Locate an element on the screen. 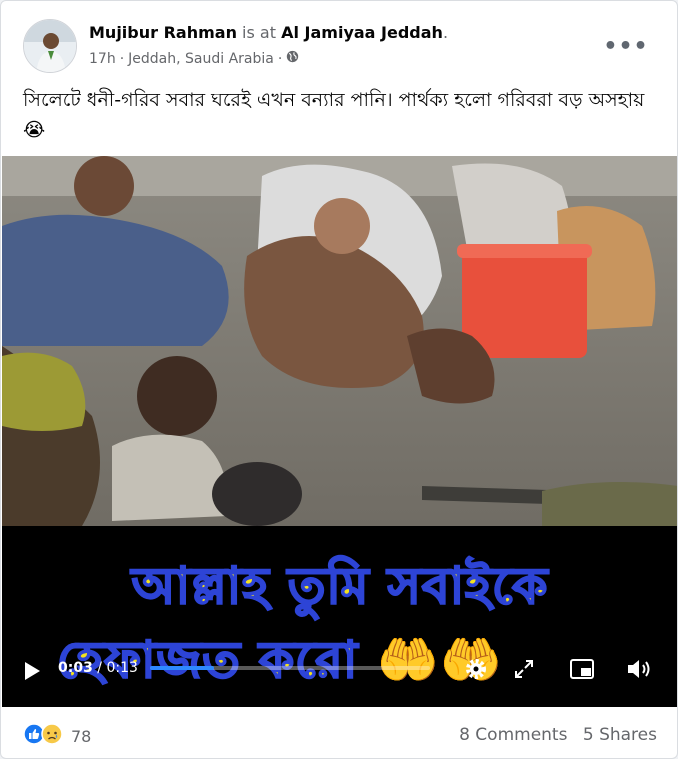  reactions-count: 78 is located at coordinates (81, 736).